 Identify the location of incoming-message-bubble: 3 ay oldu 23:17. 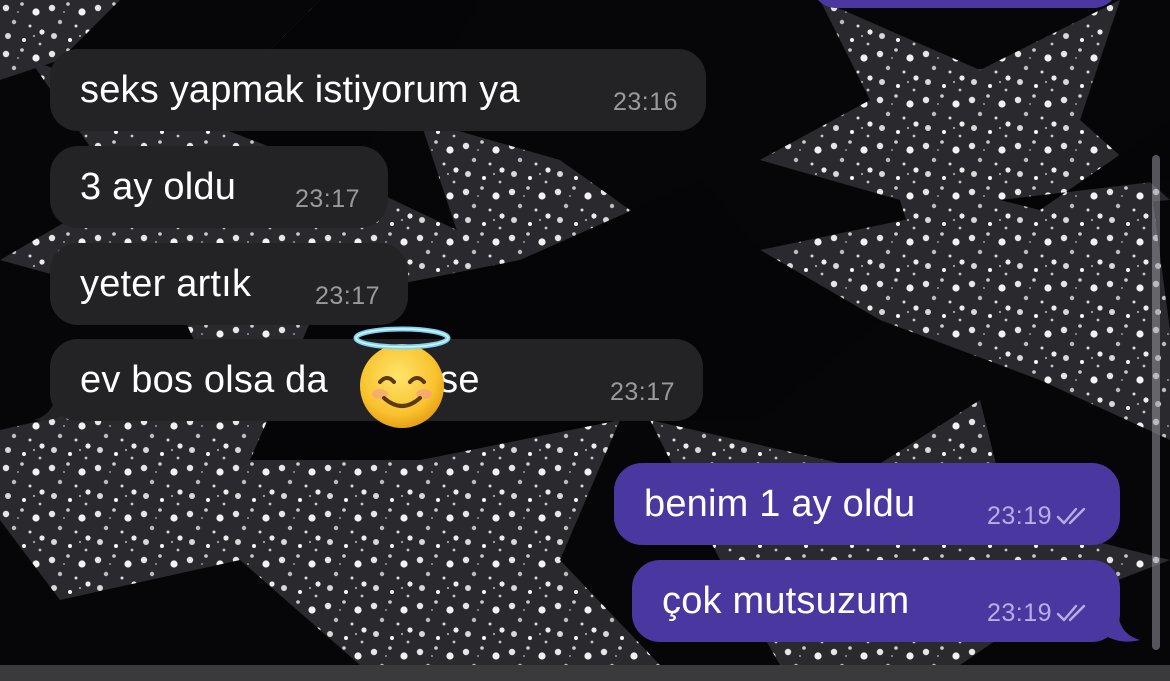
(219, 187).